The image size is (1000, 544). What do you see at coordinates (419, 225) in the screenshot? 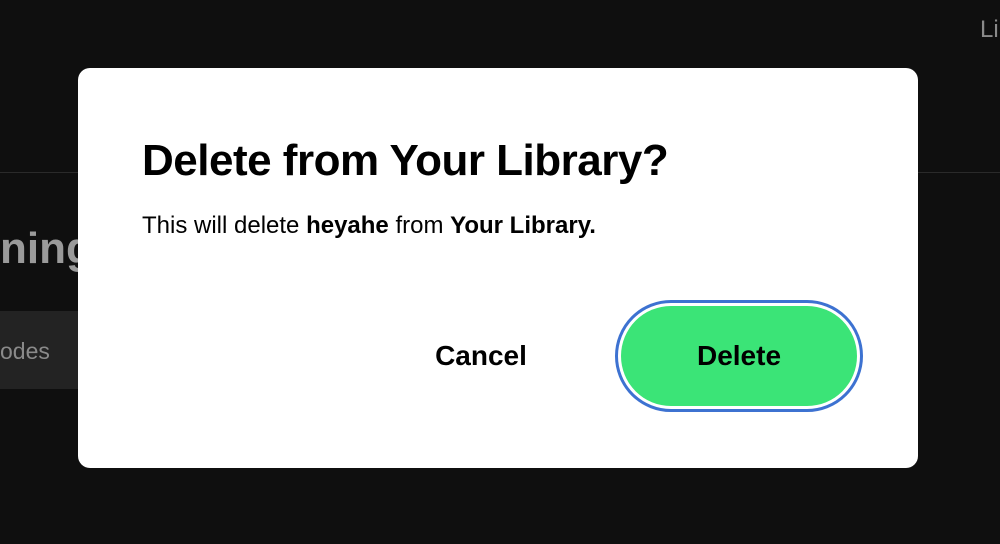
I see `message-middle: from` at bounding box center [419, 225].